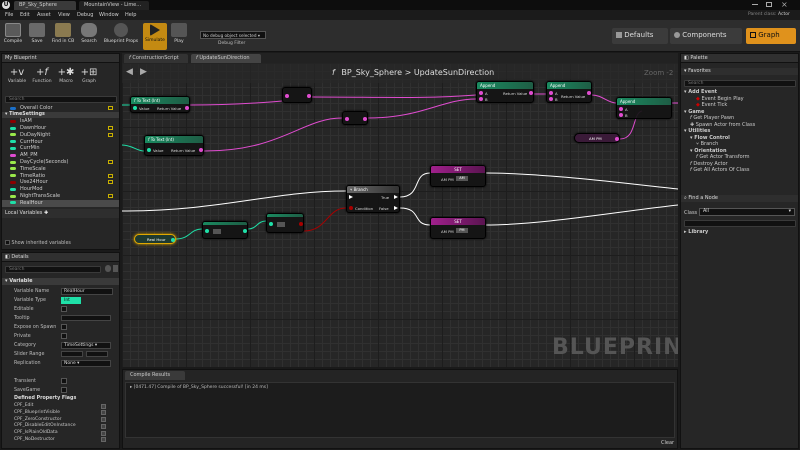  Describe the element at coordinates (109, 15) in the screenshot. I see `menu-window: Window` at that location.